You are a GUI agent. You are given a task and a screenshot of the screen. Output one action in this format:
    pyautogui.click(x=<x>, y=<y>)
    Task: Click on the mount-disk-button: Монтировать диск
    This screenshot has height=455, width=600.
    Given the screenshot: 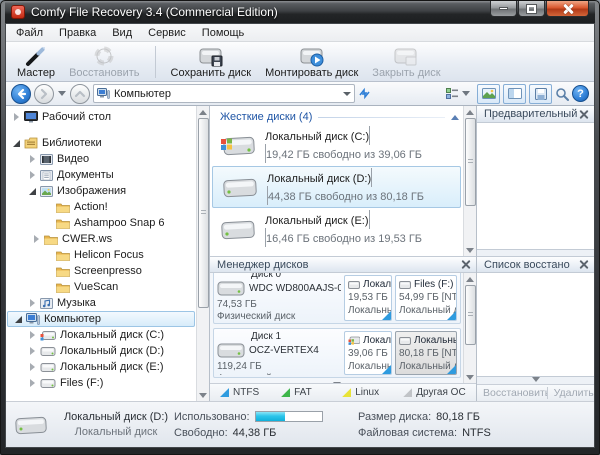 What is the action you would take?
    pyautogui.click(x=311, y=62)
    